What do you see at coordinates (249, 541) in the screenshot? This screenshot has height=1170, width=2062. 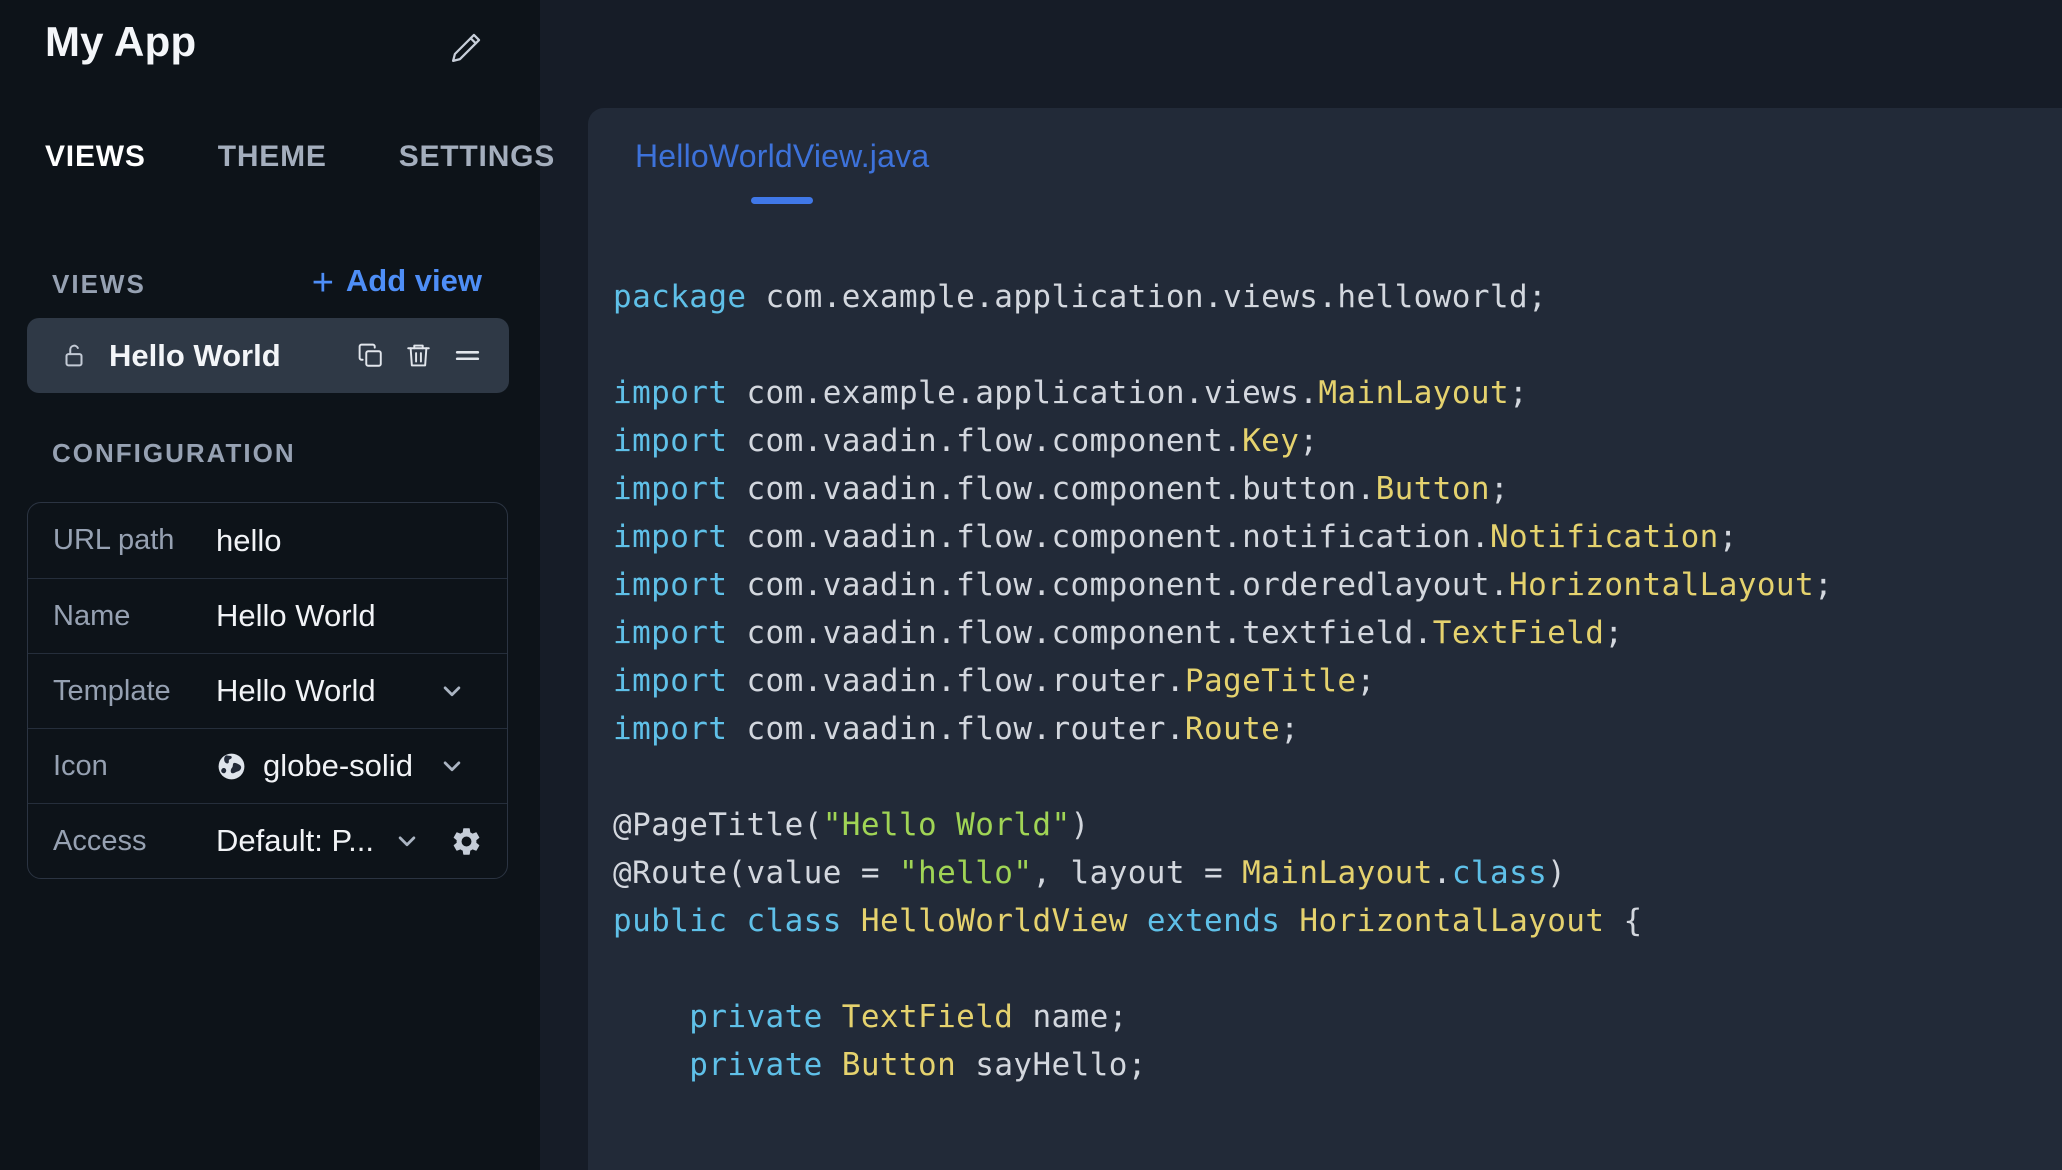 I see `url-path-field: hello` at bounding box center [249, 541].